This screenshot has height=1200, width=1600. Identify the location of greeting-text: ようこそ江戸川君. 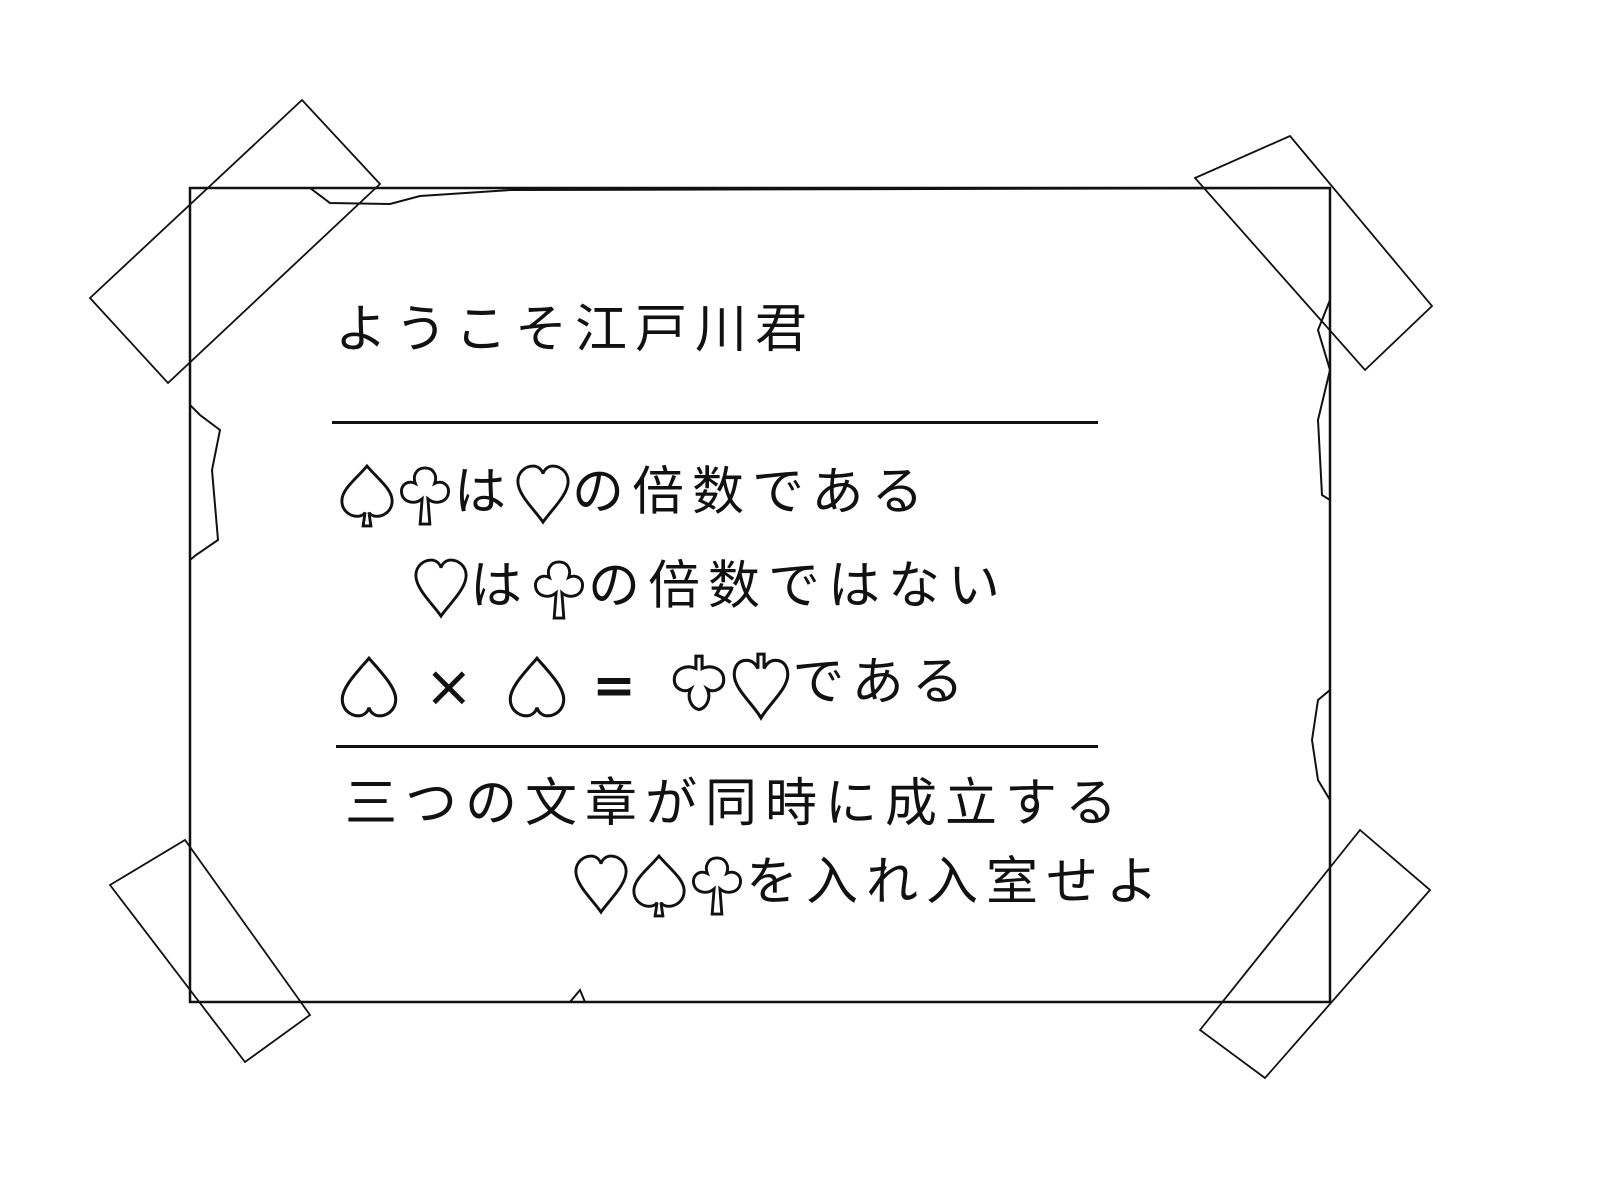
(575, 330).